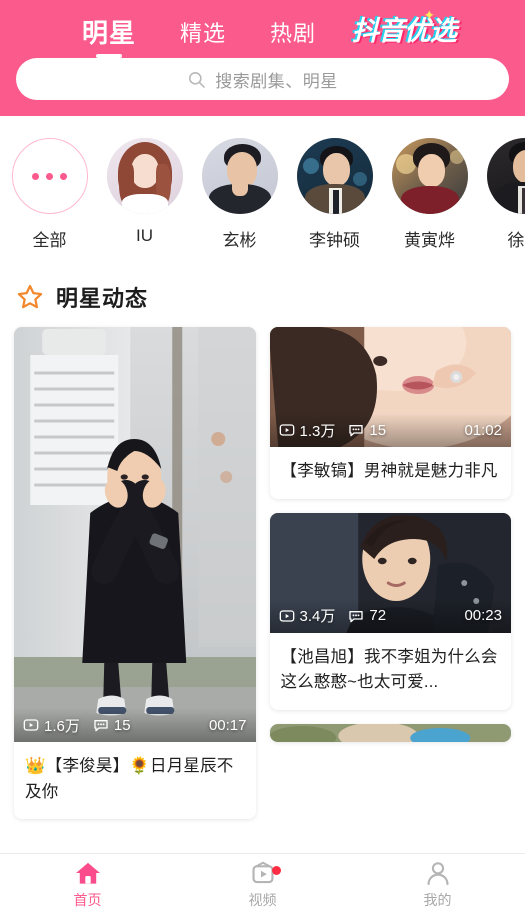 The height and width of the screenshot is (915, 525). What do you see at coordinates (437, 899) in the screenshot?
I see `nav-item-profile-label: 我的` at bounding box center [437, 899].